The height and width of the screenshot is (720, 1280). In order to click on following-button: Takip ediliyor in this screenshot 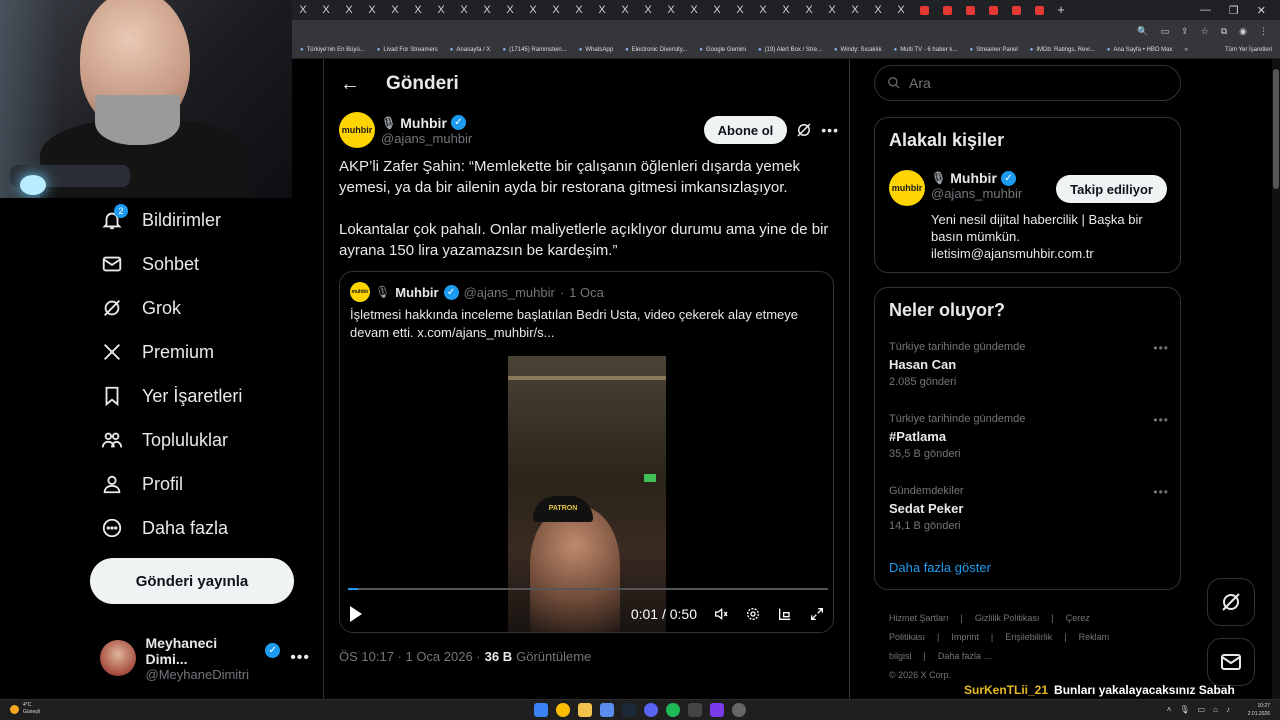, I will do `click(1111, 189)`.